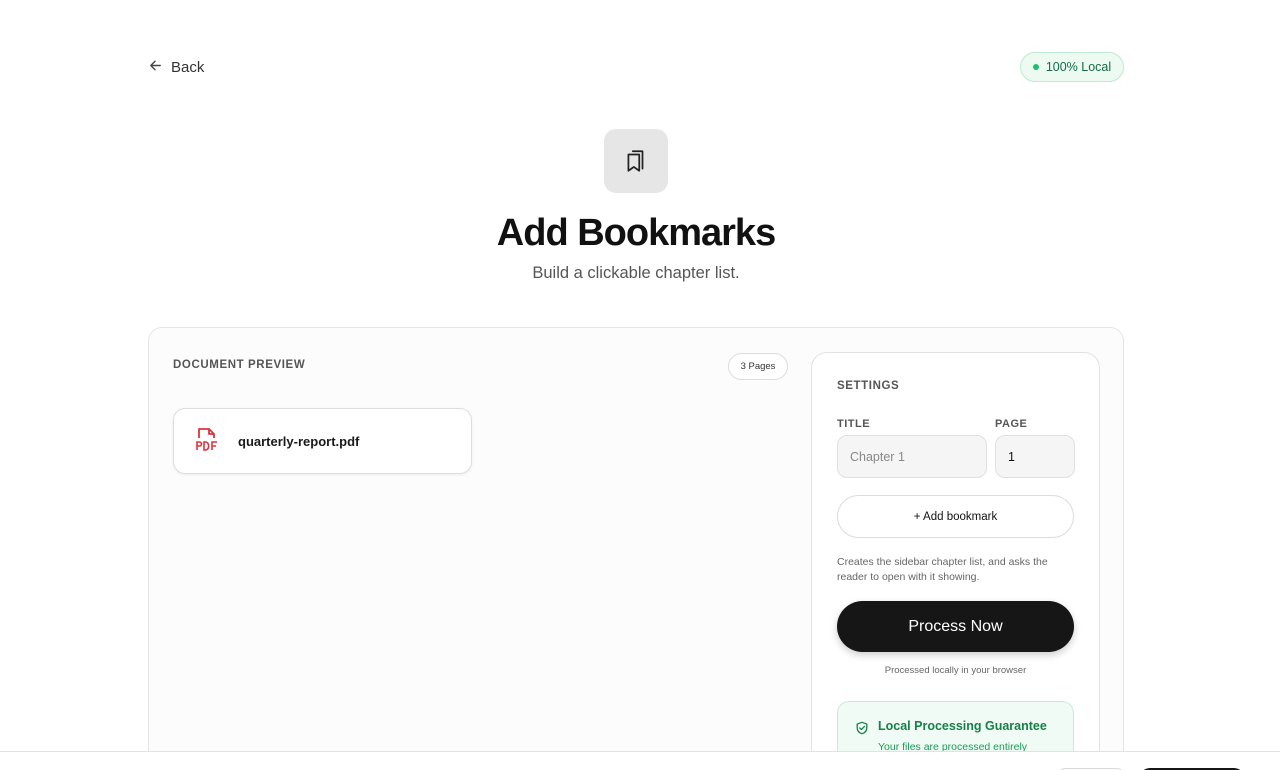 This screenshot has width=1280, height=770. Describe the element at coordinates (1078, 67) in the screenshot. I see `local-badge-label: 100% Local` at that location.